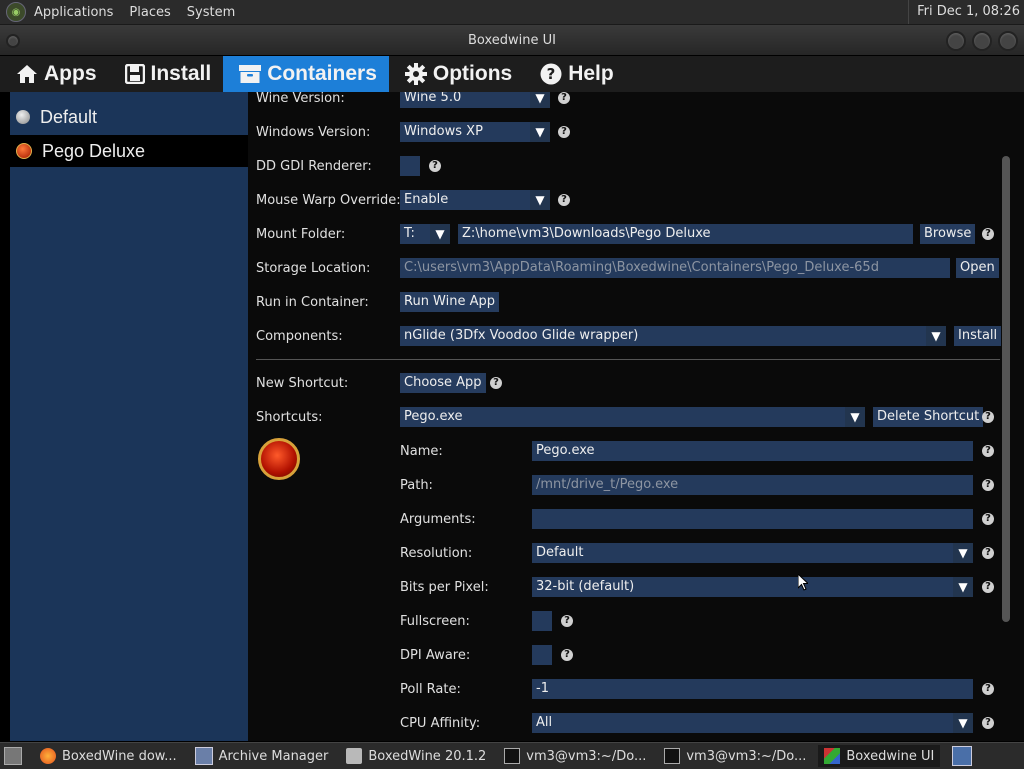 The image size is (1024, 769). Describe the element at coordinates (16, 12) in the screenshot. I see `distro-logo-icon: ◉` at that location.